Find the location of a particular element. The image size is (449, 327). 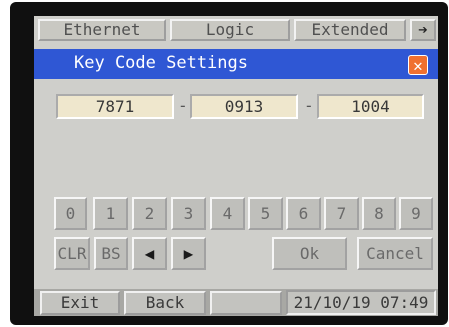

dialog-title: Key Code Settings is located at coordinates (161, 63).